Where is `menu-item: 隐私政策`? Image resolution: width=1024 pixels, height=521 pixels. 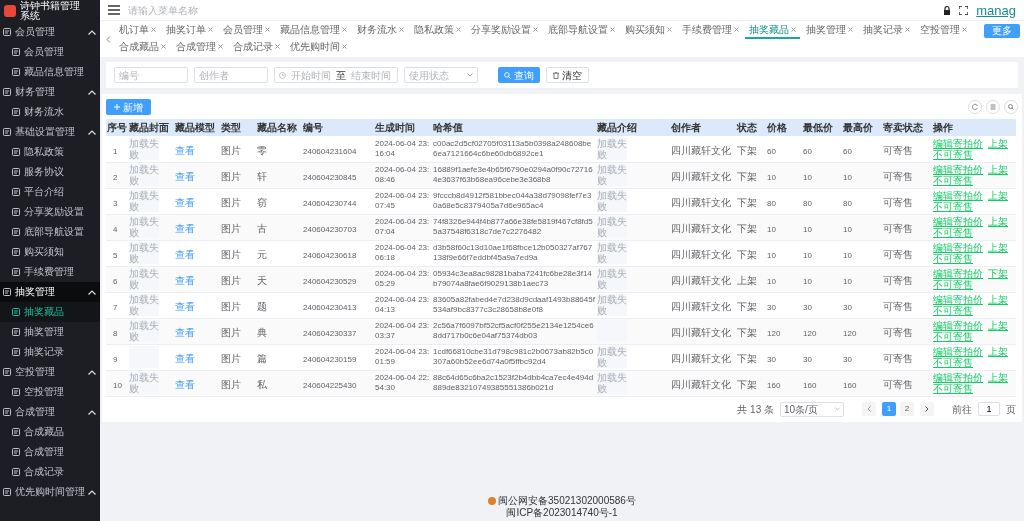 menu-item: 隐私政策 is located at coordinates (50, 152).